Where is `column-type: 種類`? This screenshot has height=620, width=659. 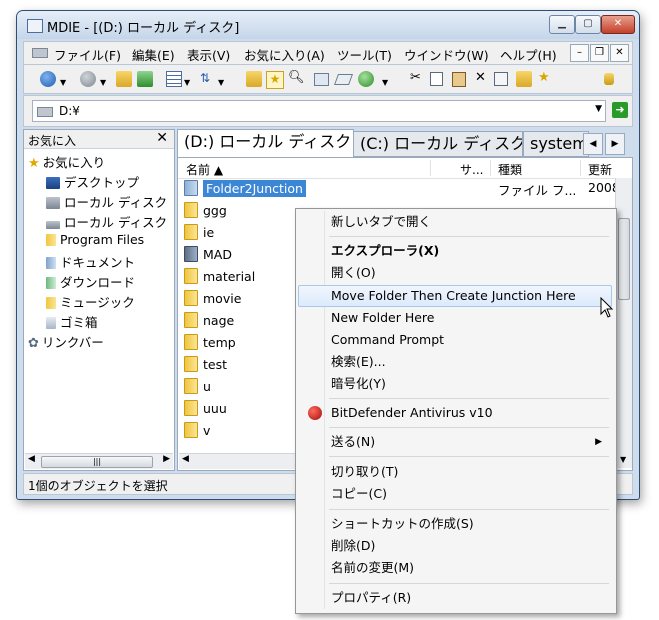
column-type: 種類 is located at coordinates (510, 169).